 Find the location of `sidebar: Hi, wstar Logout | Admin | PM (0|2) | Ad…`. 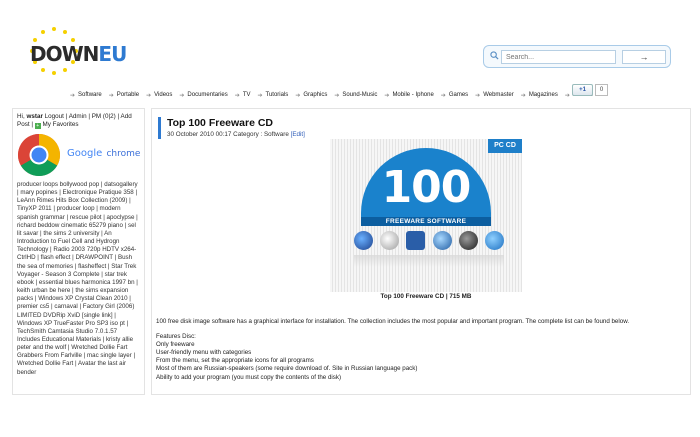

sidebar: Hi, wstar Logout | Admin | PM (0|2) | Ad… is located at coordinates (78, 251).